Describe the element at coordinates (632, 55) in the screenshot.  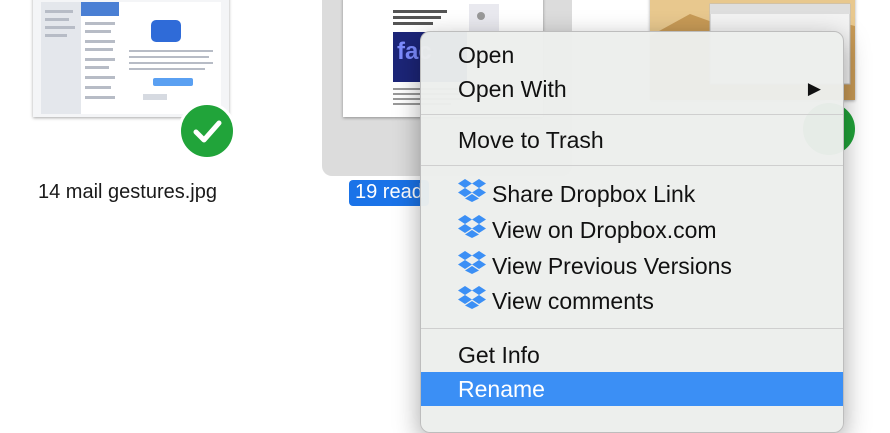
I see `menu-item-open: Open` at that location.